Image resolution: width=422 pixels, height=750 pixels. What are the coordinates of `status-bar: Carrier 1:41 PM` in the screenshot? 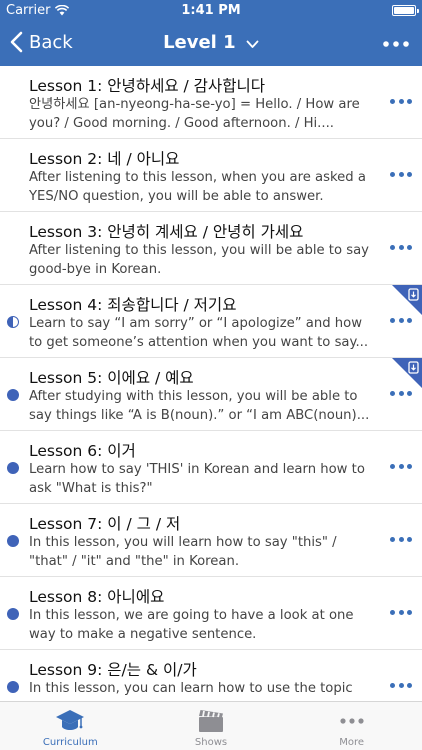 It's located at (211, 11).